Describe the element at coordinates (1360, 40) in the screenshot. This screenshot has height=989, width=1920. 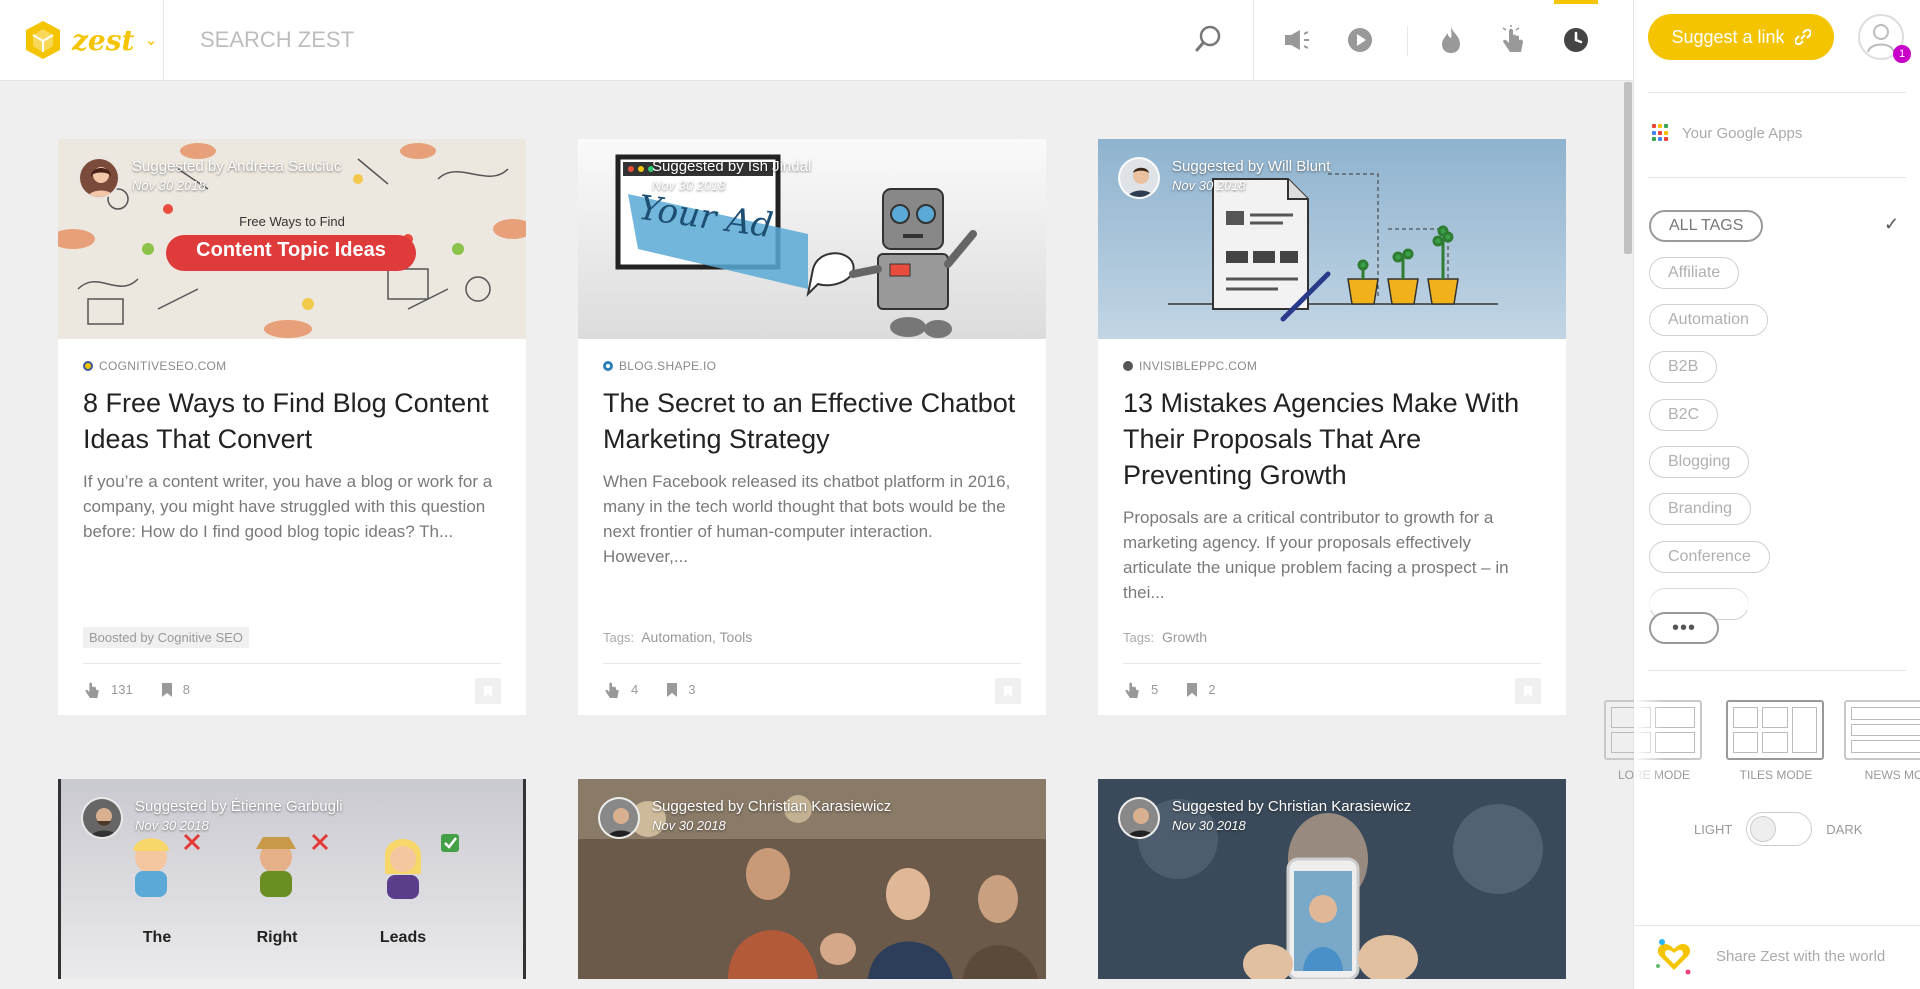
I see `play-button` at that location.